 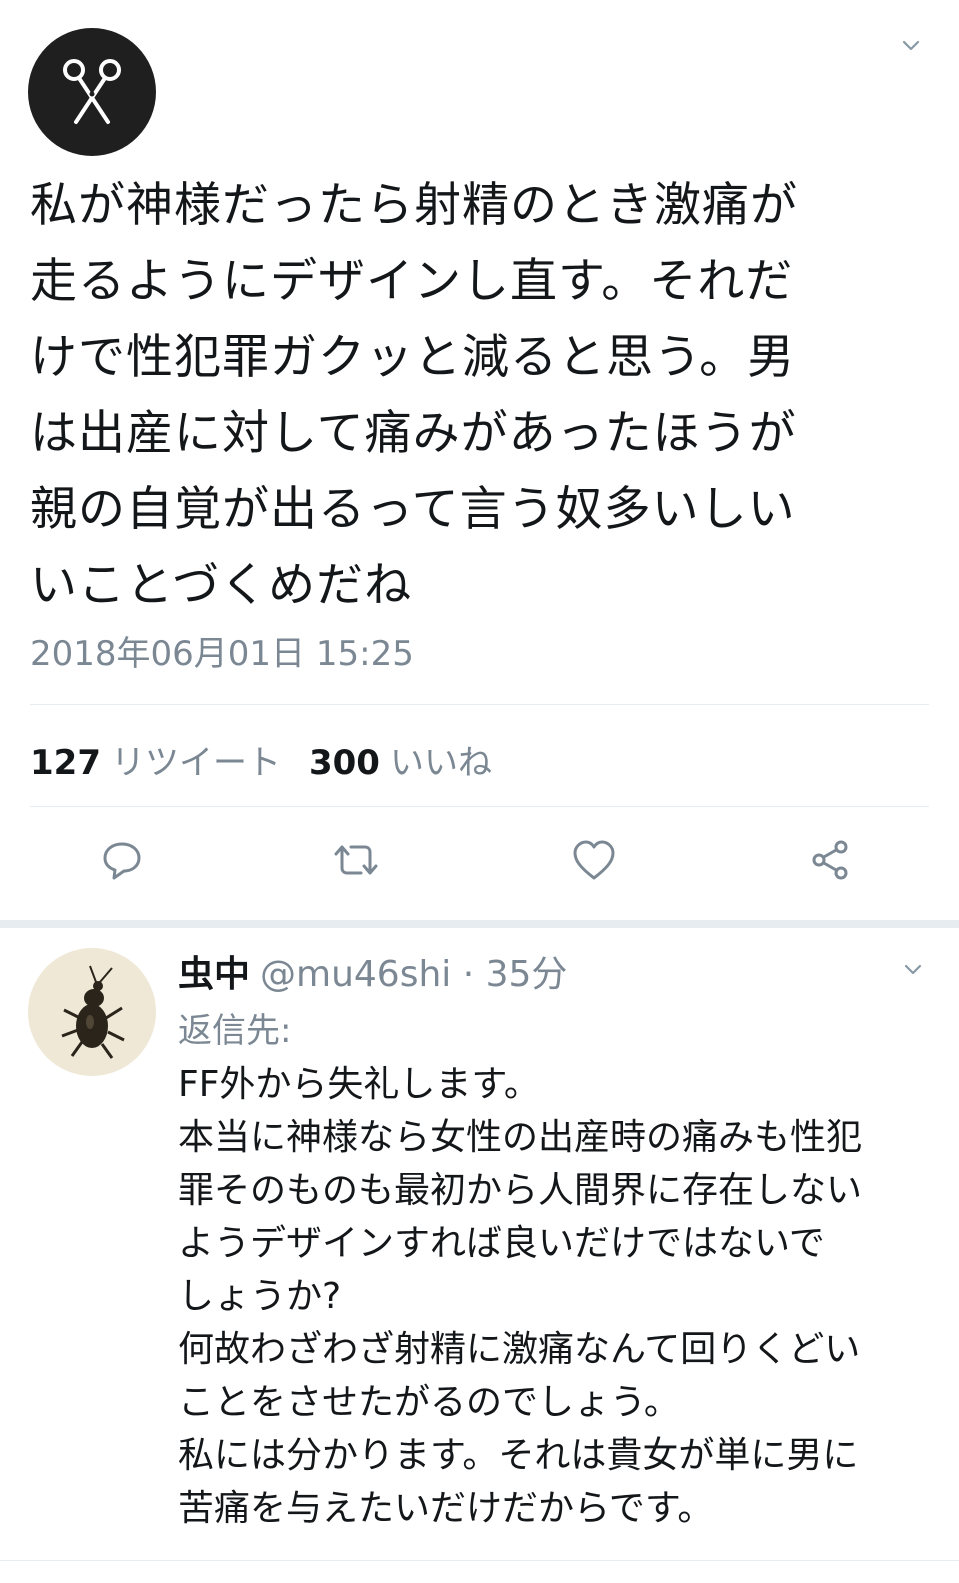 What do you see at coordinates (222, 654) in the screenshot?
I see `tweet-timestamp: 2018年06月01日 15:25` at bounding box center [222, 654].